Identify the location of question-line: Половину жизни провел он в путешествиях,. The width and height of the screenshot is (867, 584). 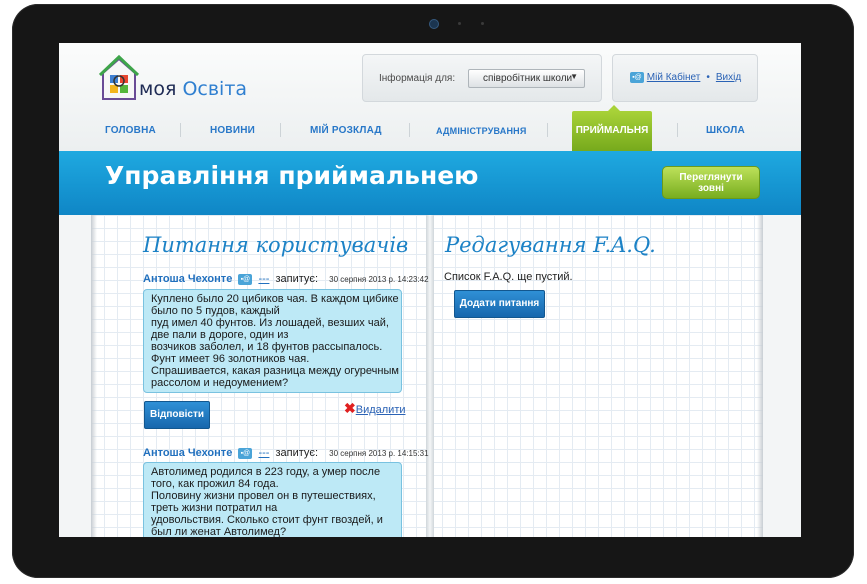
(263, 496).